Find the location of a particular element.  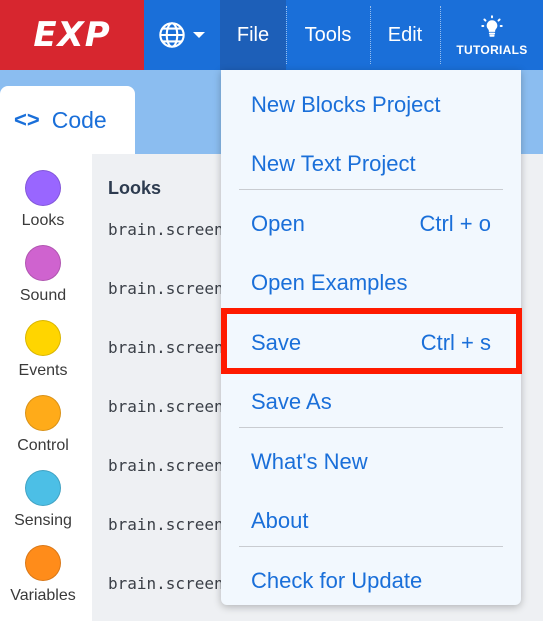

menu-item-new-text-project: New Text Project is located at coordinates (371, 164).